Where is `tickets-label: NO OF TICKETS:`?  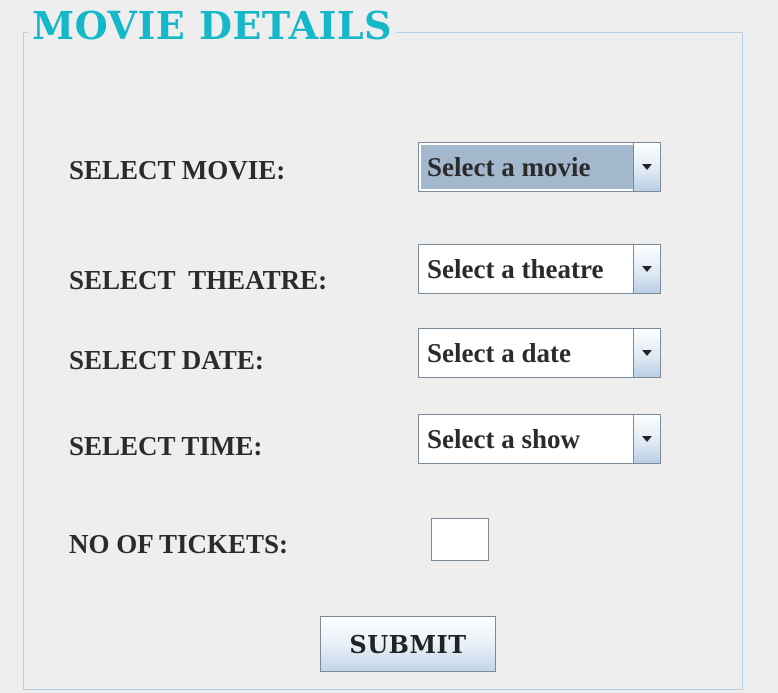
tickets-label: NO OF TICKETS: is located at coordinates (179, 544).